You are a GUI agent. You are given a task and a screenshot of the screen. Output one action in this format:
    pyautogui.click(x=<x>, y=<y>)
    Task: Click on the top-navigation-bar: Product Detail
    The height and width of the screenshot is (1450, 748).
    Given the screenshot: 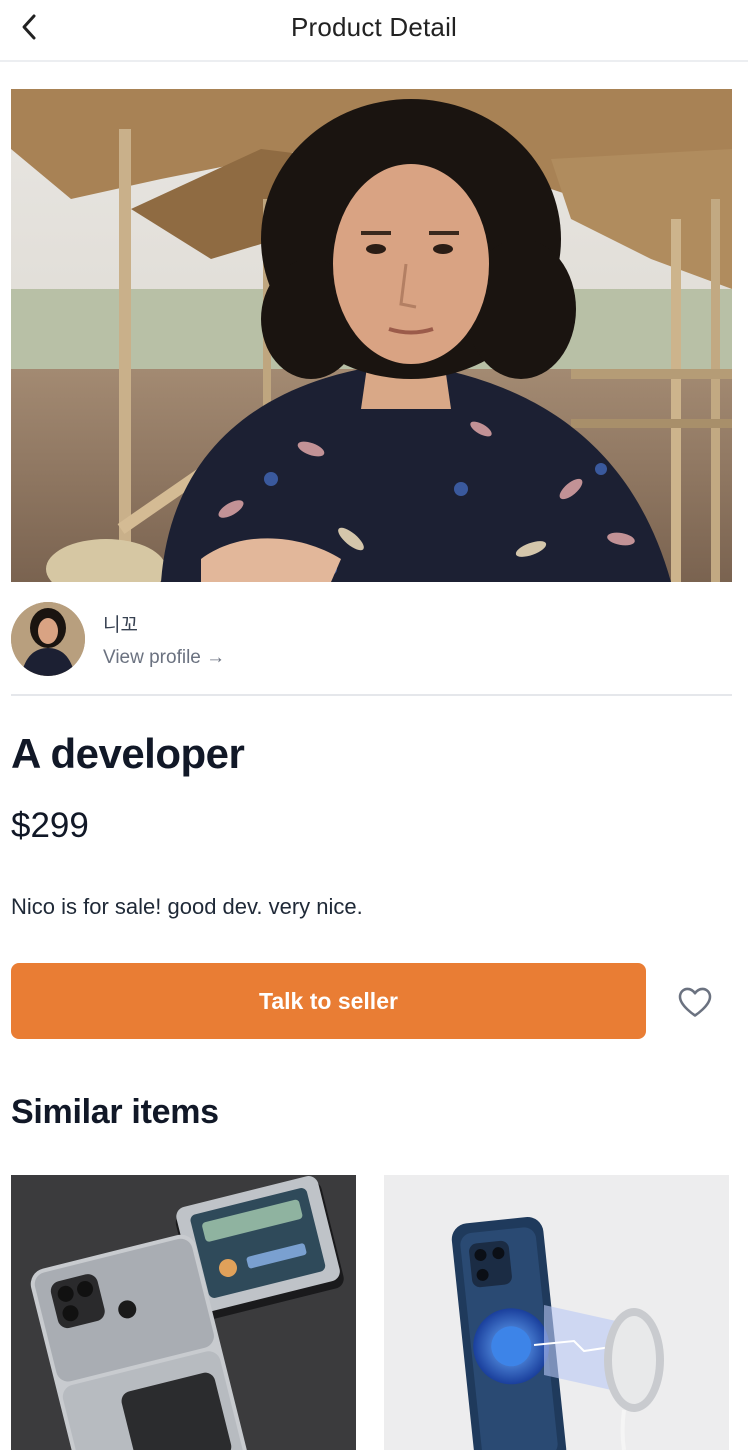 What is the action you would take?
    pyautogui.click(x=374, y=31)
    